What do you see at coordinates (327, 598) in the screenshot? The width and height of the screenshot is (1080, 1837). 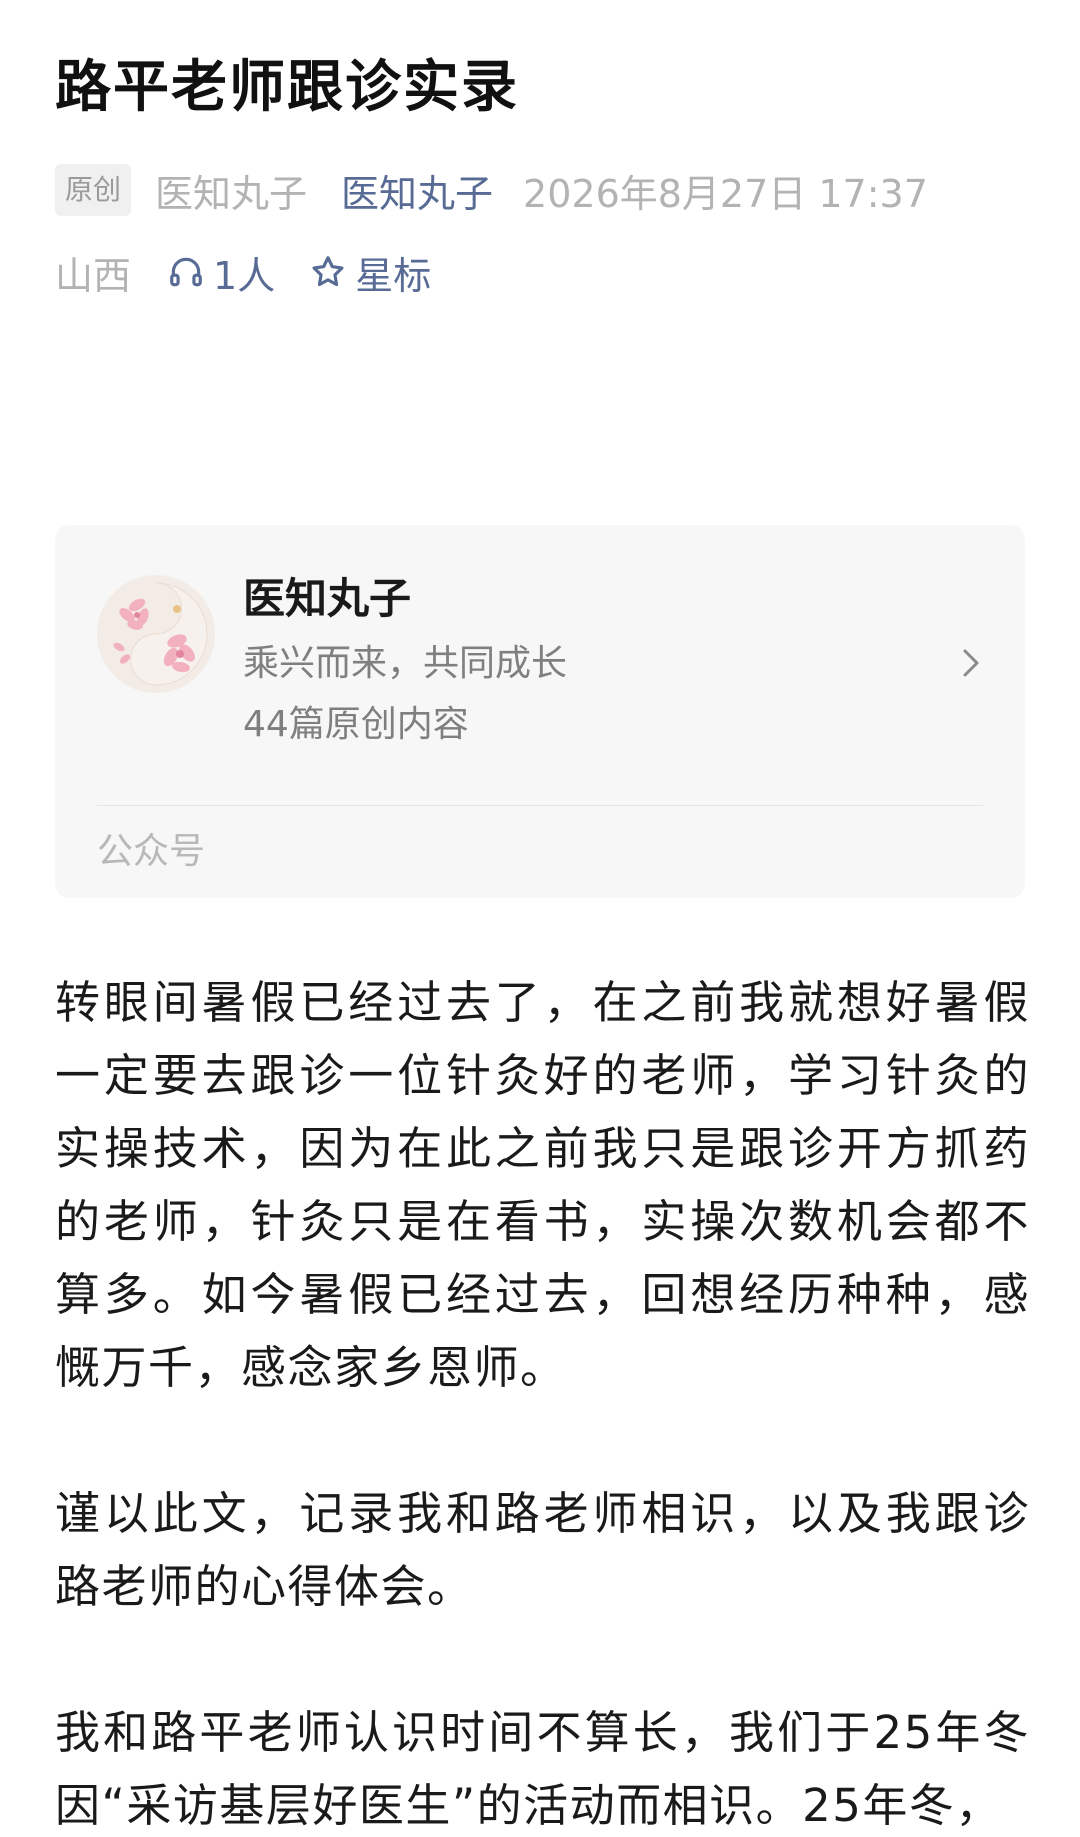 I see `account-card-name: 医知丸子` at bounding box center [327, 598].